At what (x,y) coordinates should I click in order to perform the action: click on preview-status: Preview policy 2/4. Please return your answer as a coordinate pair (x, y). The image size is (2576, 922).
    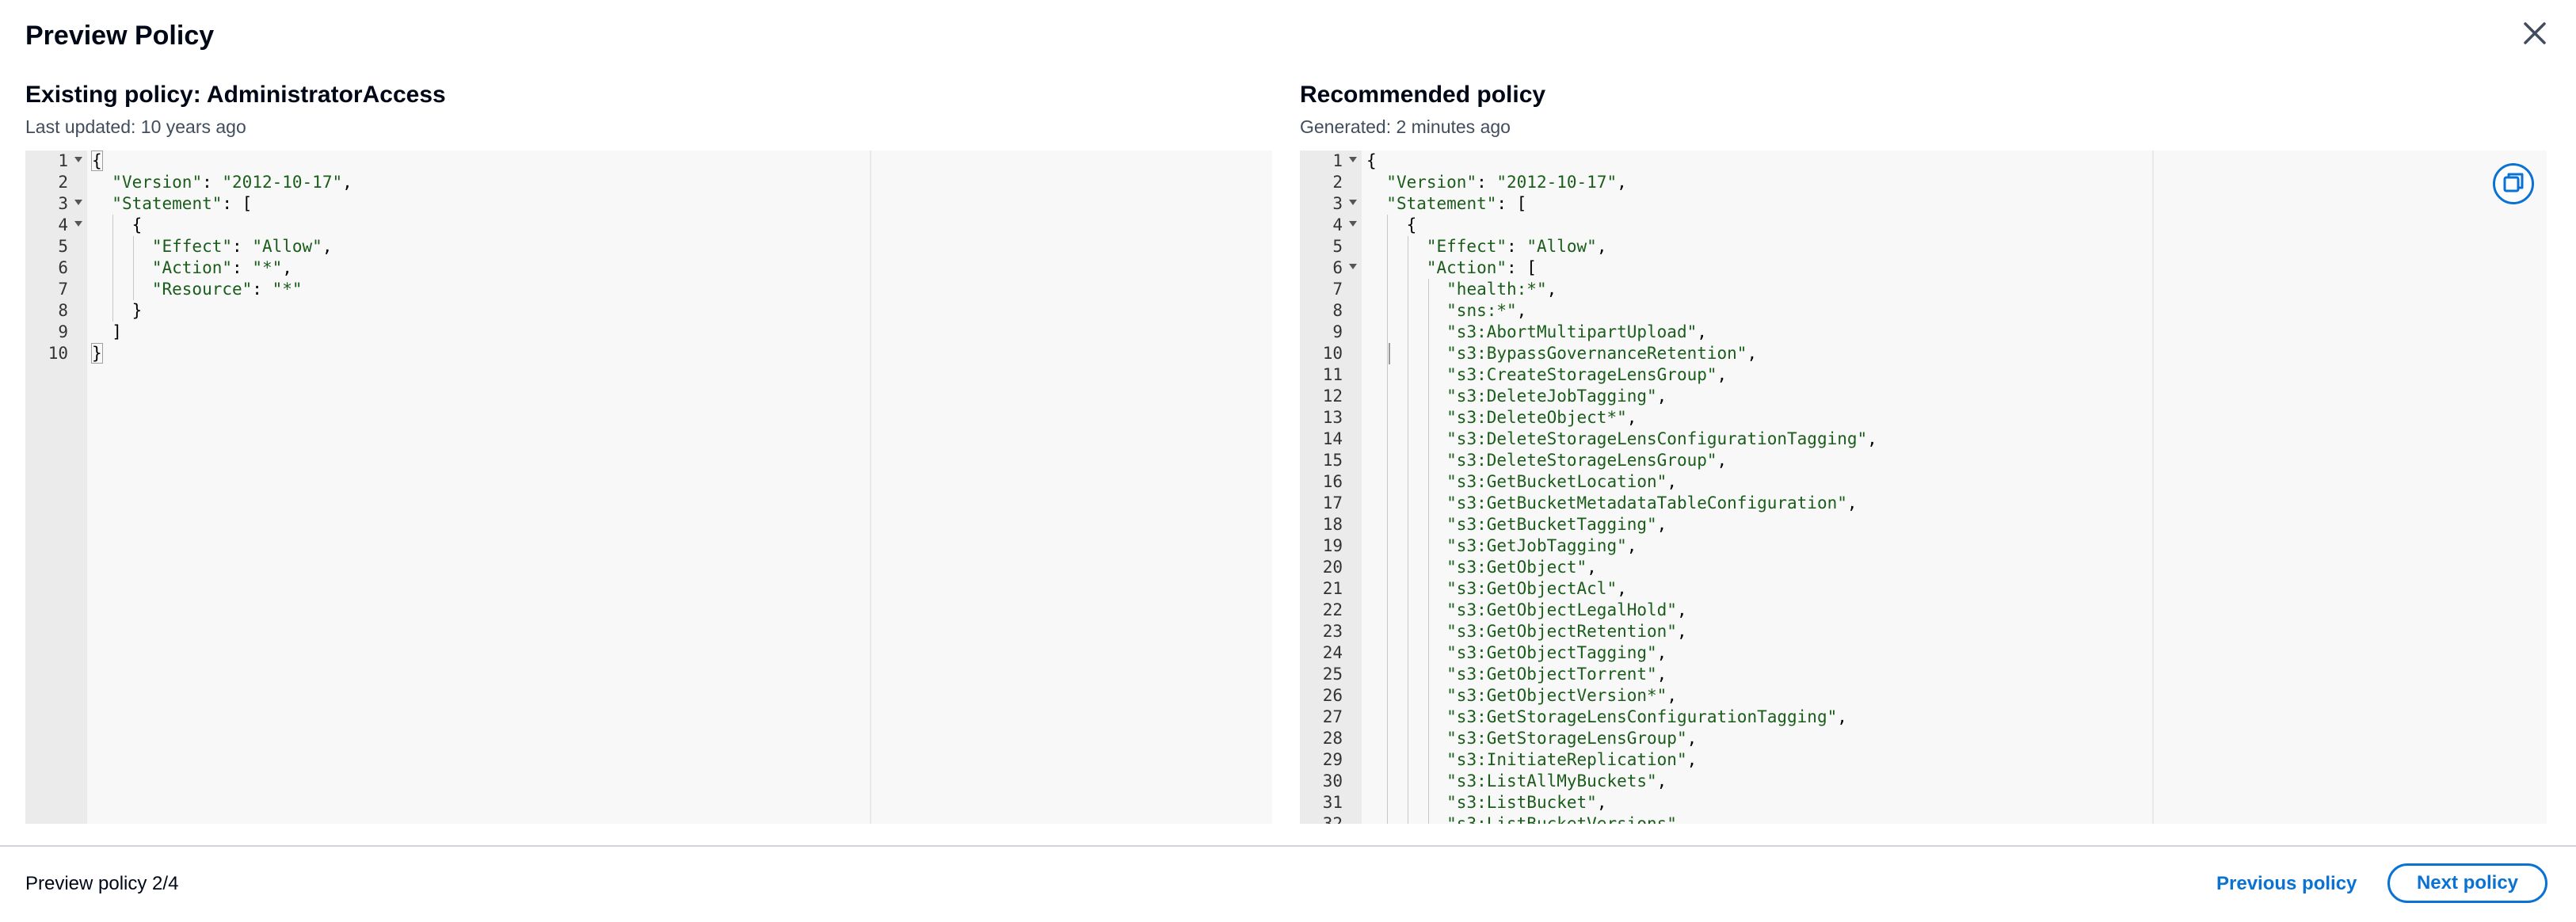
    Looking at the image, I should click on (102, 883).